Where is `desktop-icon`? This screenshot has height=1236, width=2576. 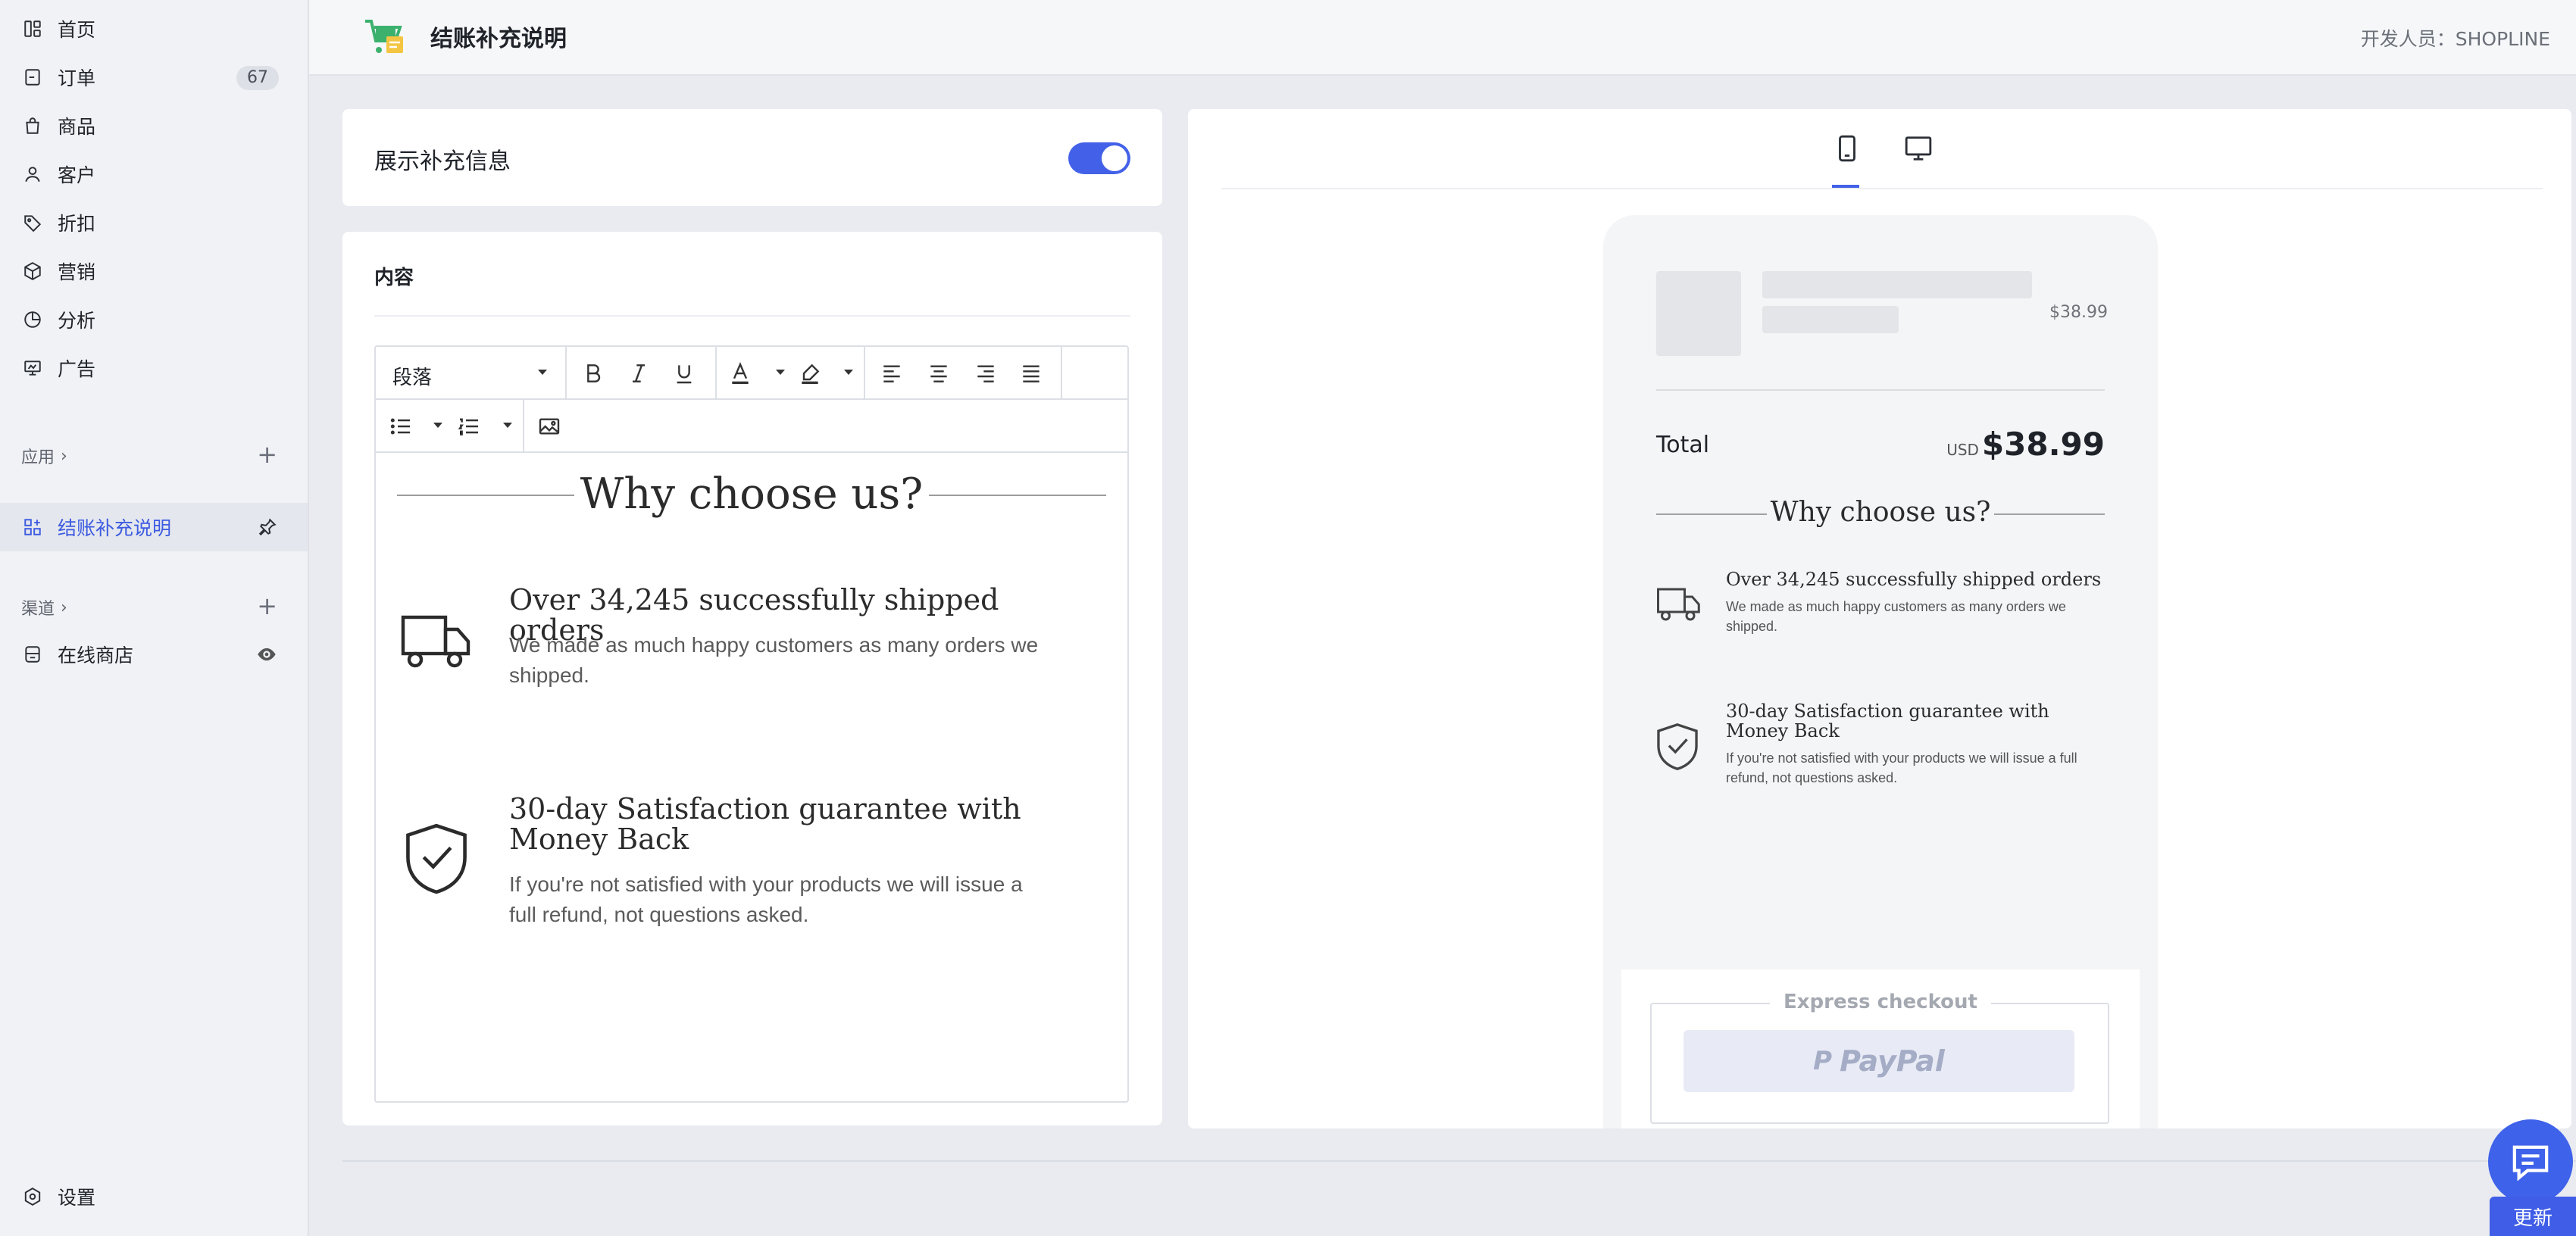
desktop-icon is located at coordinates (1918, 148).